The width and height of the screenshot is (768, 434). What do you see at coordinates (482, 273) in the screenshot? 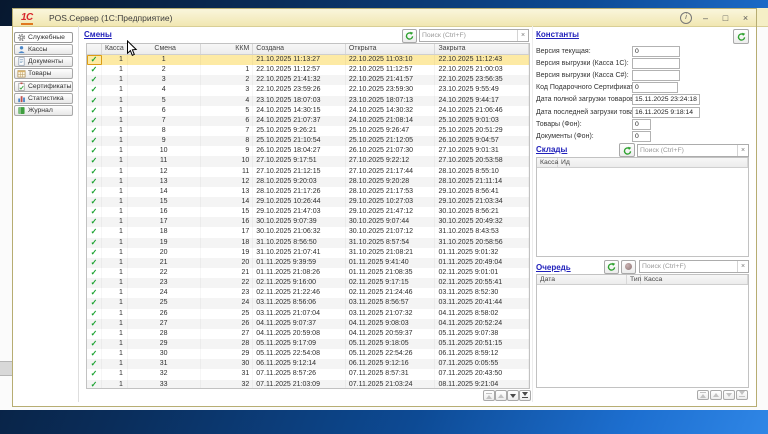
I see `cell-closed: 02.11.2025 9:01:01` at bounding box center [482, 273].